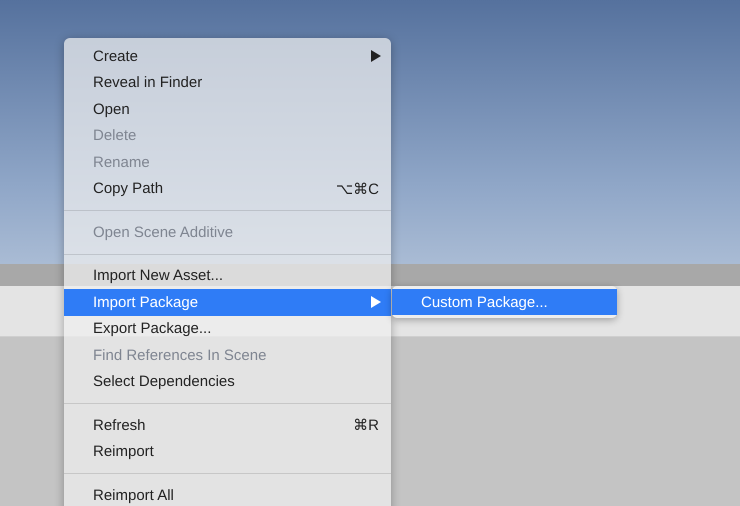  What do you see at coordinates (227, 302) in the screenshot?
I see `menu-item: Import Package` at bounding box center [227, 302].